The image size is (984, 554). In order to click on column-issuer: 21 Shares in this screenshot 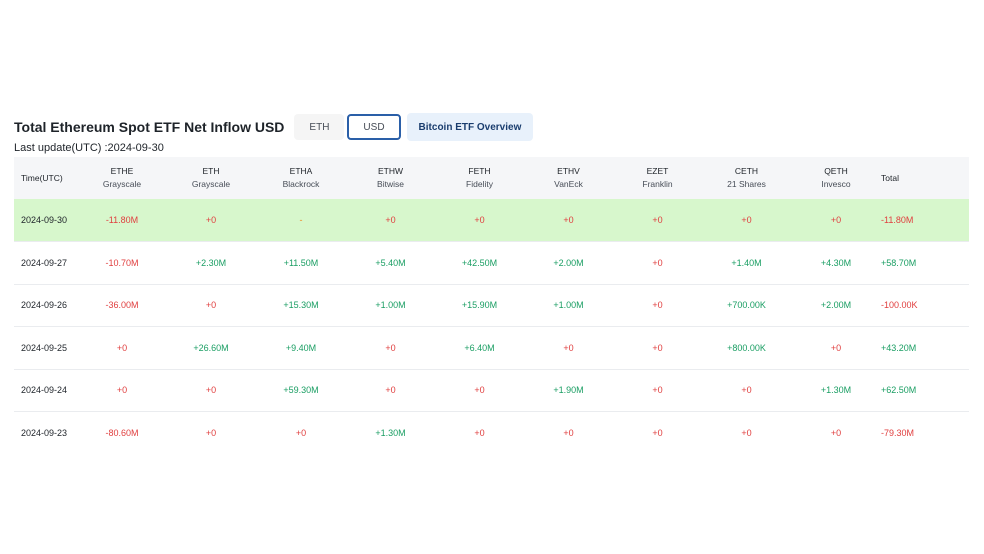, I will do `click(746, 184)`.